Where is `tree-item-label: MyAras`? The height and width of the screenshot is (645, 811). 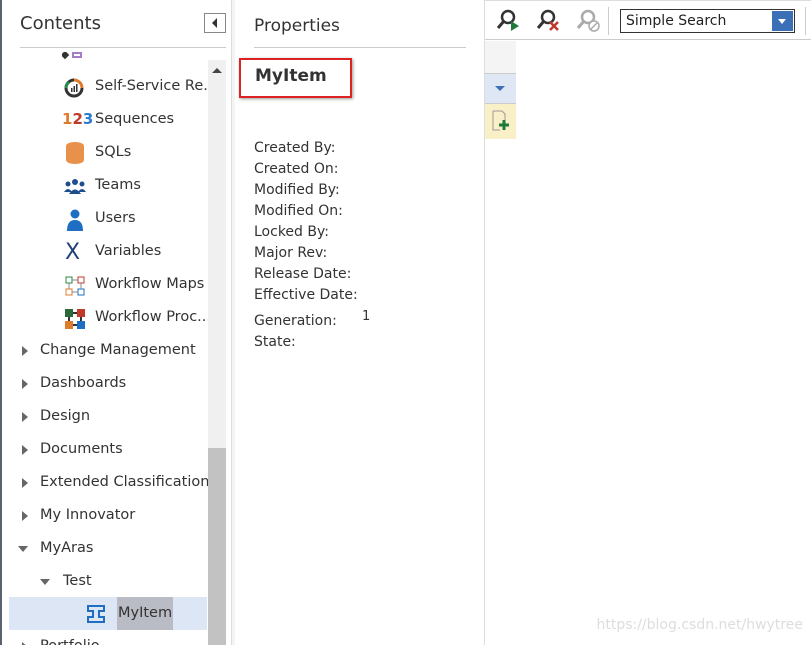 tree-item-label: MyAras is located at coordinates (67, 548).